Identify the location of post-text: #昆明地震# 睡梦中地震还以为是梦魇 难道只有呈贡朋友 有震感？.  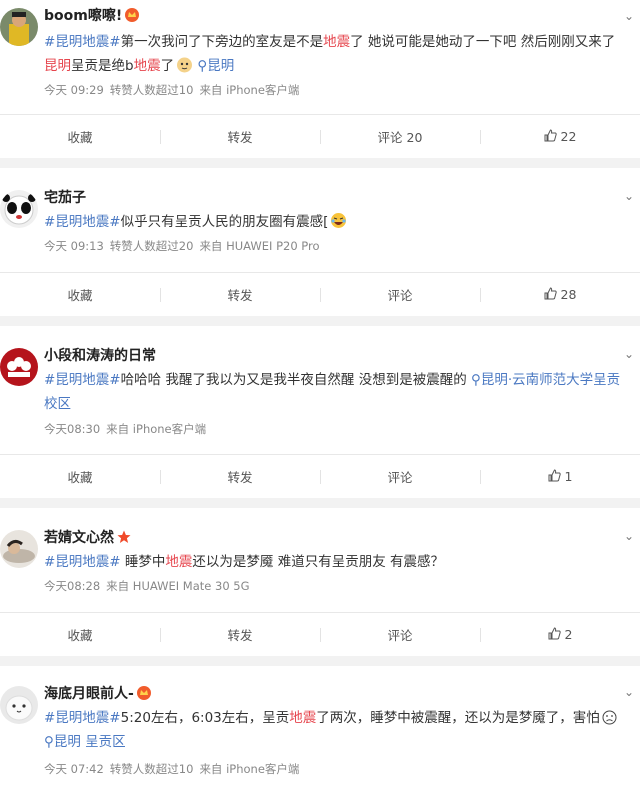
(335, 562).